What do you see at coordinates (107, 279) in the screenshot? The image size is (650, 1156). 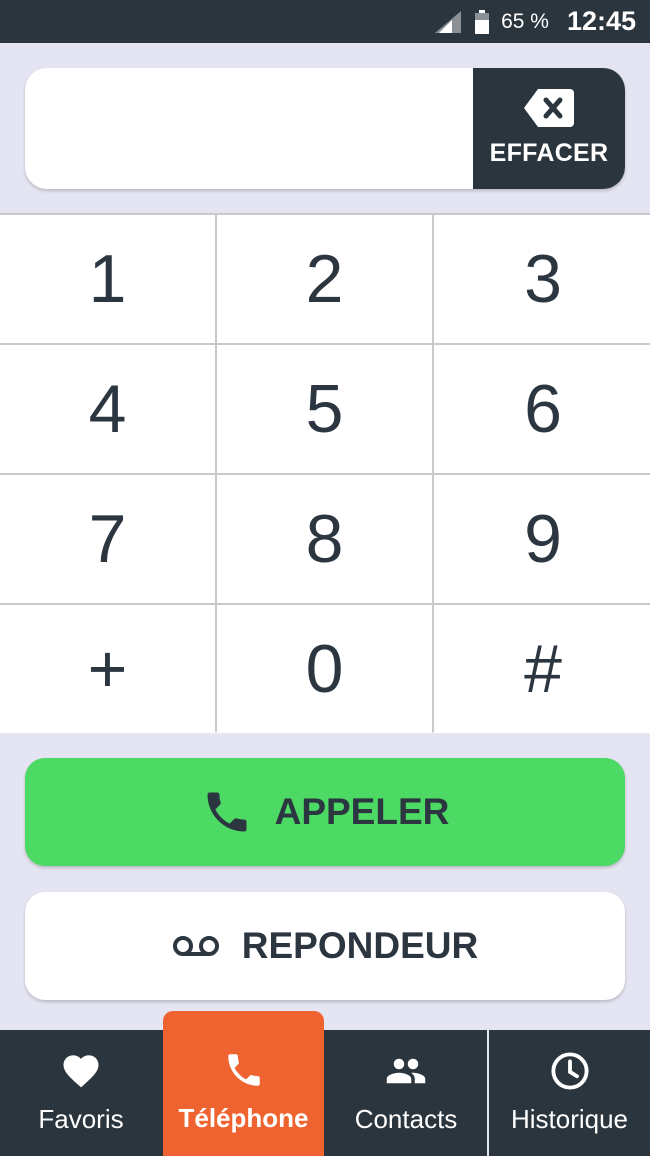 I see `key-1: 1` at bounding box center [107, 279].